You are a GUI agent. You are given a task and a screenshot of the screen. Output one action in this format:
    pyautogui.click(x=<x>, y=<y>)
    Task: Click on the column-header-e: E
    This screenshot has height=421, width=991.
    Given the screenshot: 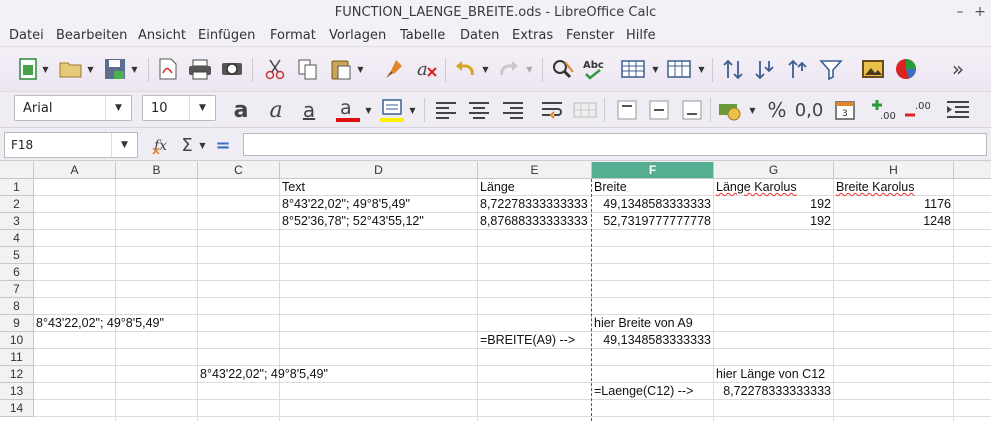 What is the action you would take?
    pyautogui.click(x=535, y=170)
    